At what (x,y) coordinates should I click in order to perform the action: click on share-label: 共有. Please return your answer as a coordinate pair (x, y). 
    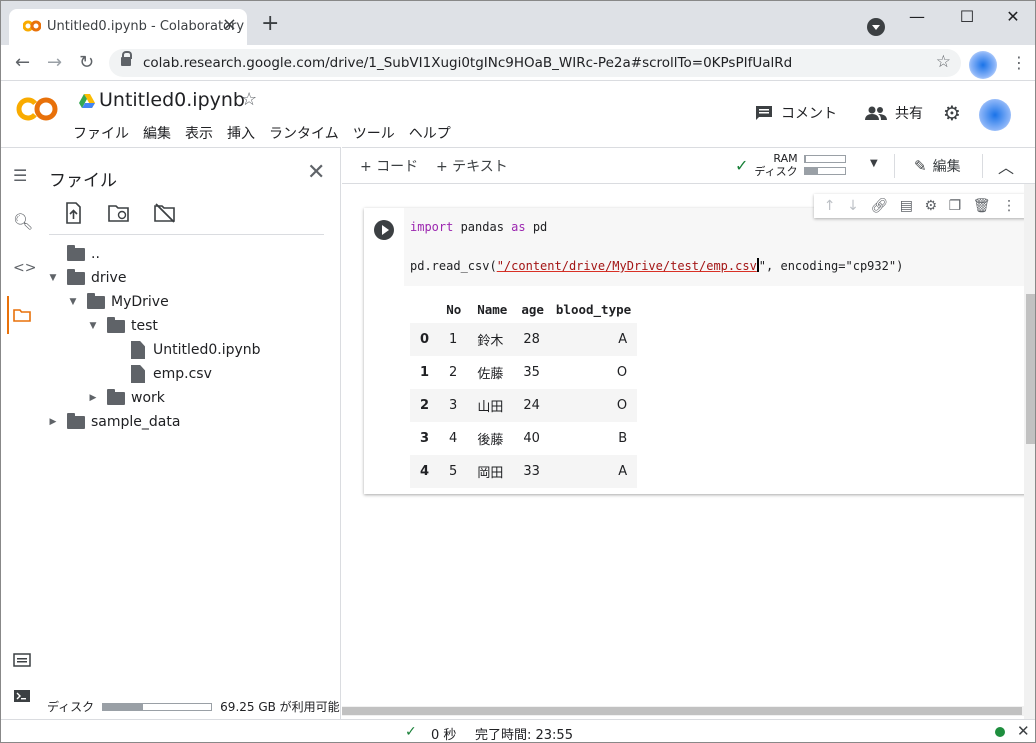
    Looking at the image, I should click on (909, 114).